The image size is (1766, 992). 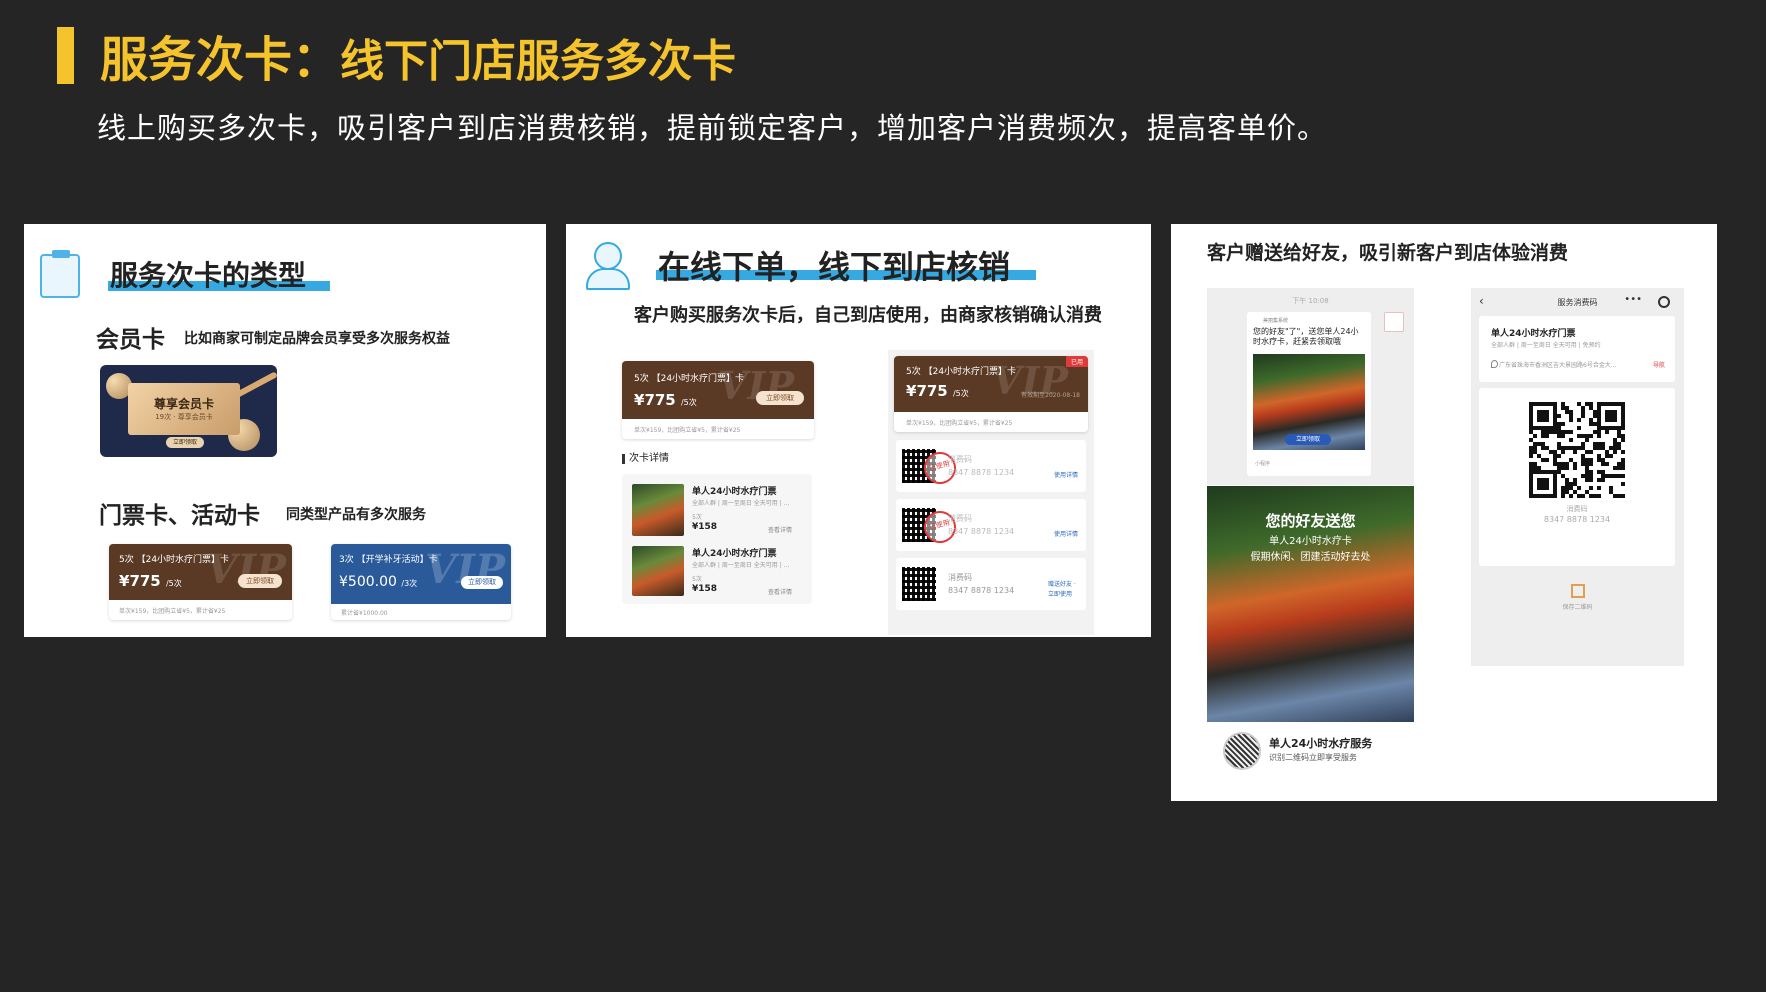 What do you see at coordinates (607, 264) in the screenshot?
I see `customer-avatar-icon` at bounding box center [607, 264].